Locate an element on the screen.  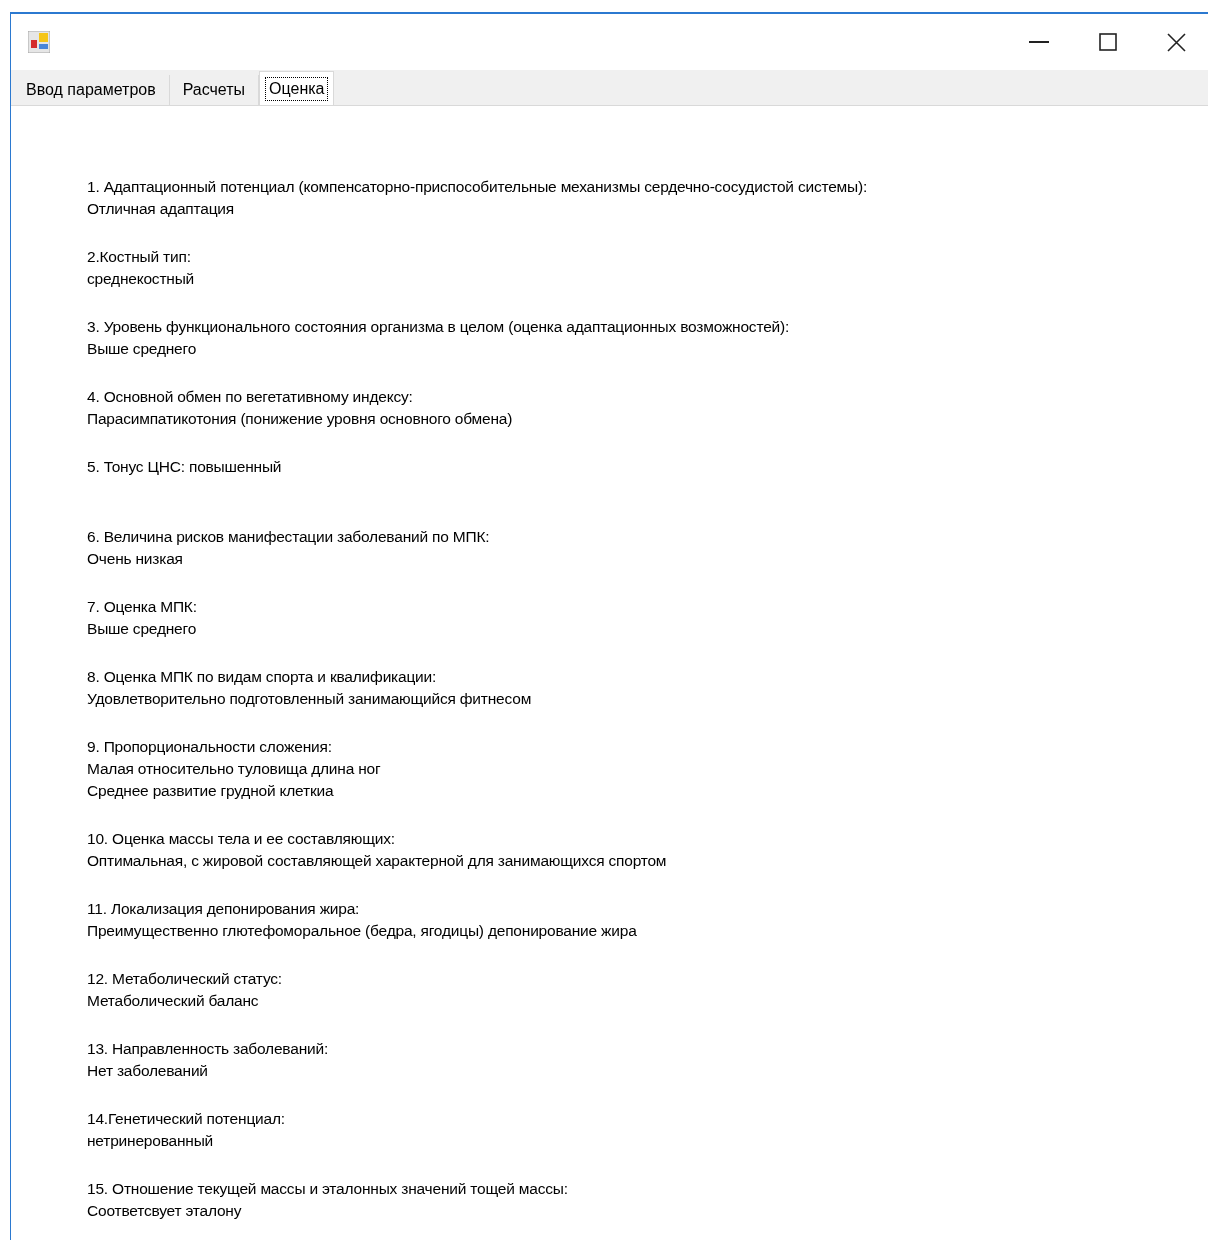
result-value: Удовлетворительно подготовленный занимающийся фитнесом is located at coordinates (310, 699).